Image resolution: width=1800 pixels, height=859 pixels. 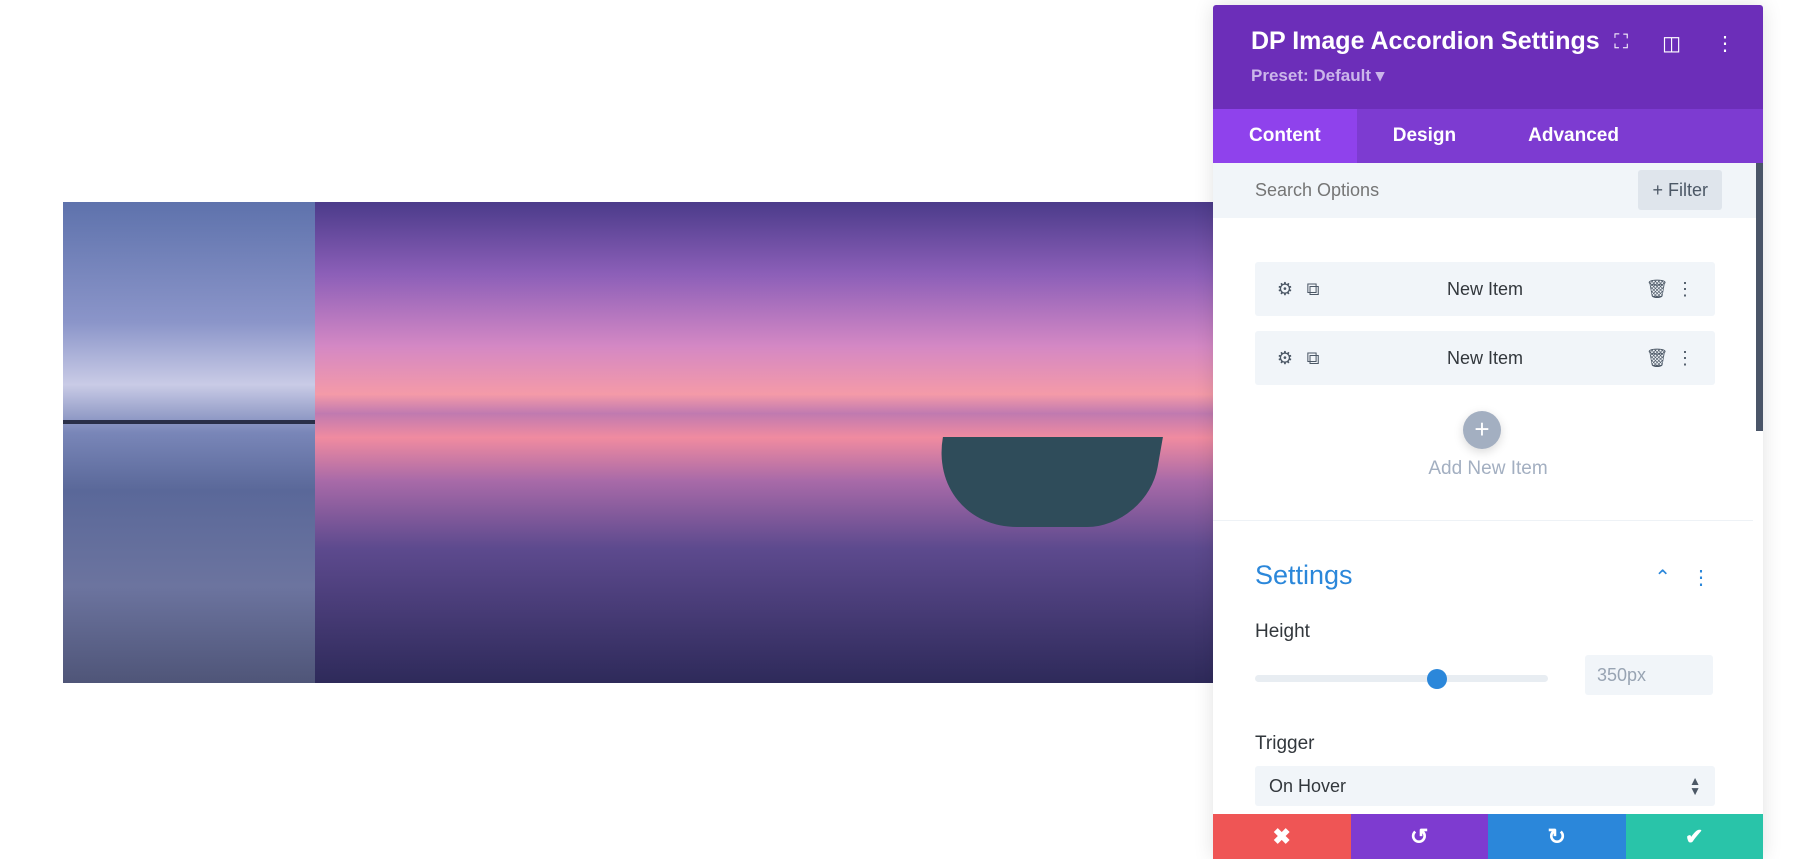 What do you see at coordinates (1285, 743) in the screenshot?
I see `trigger-label: Trigger` at bounding box center [1285, 743].